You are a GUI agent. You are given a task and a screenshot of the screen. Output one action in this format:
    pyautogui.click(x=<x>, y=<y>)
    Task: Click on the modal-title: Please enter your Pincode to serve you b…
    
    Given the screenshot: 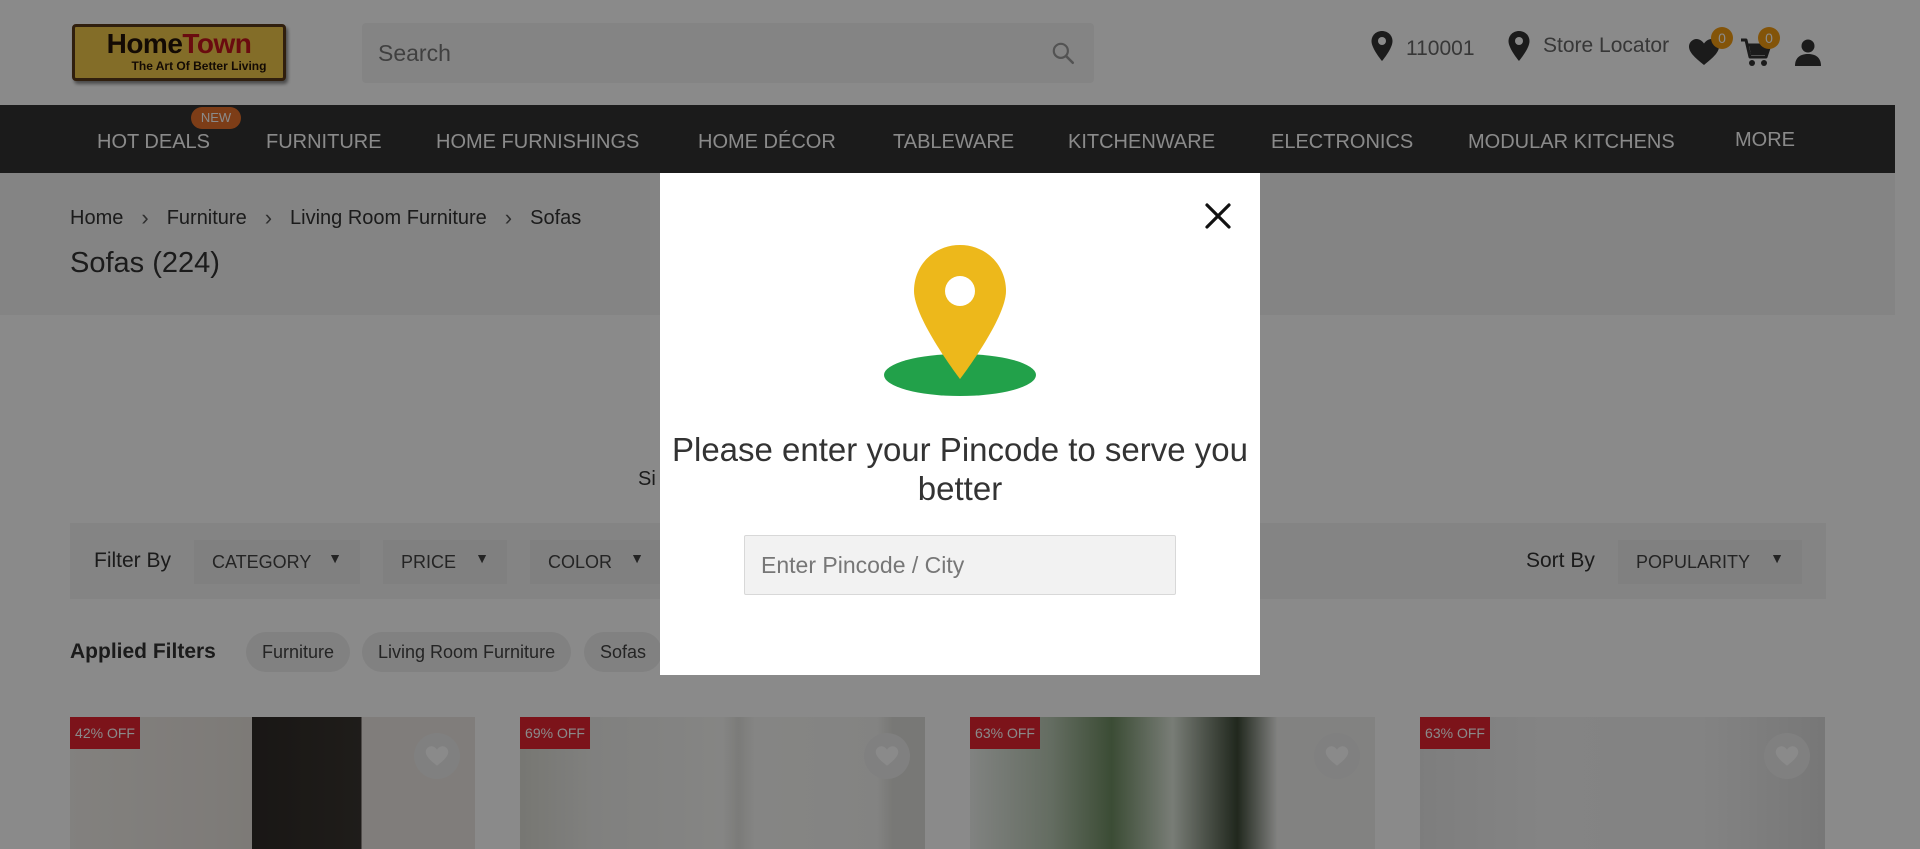 What is the action you would take?
    pyautogui.click(x=959, y=469)
    